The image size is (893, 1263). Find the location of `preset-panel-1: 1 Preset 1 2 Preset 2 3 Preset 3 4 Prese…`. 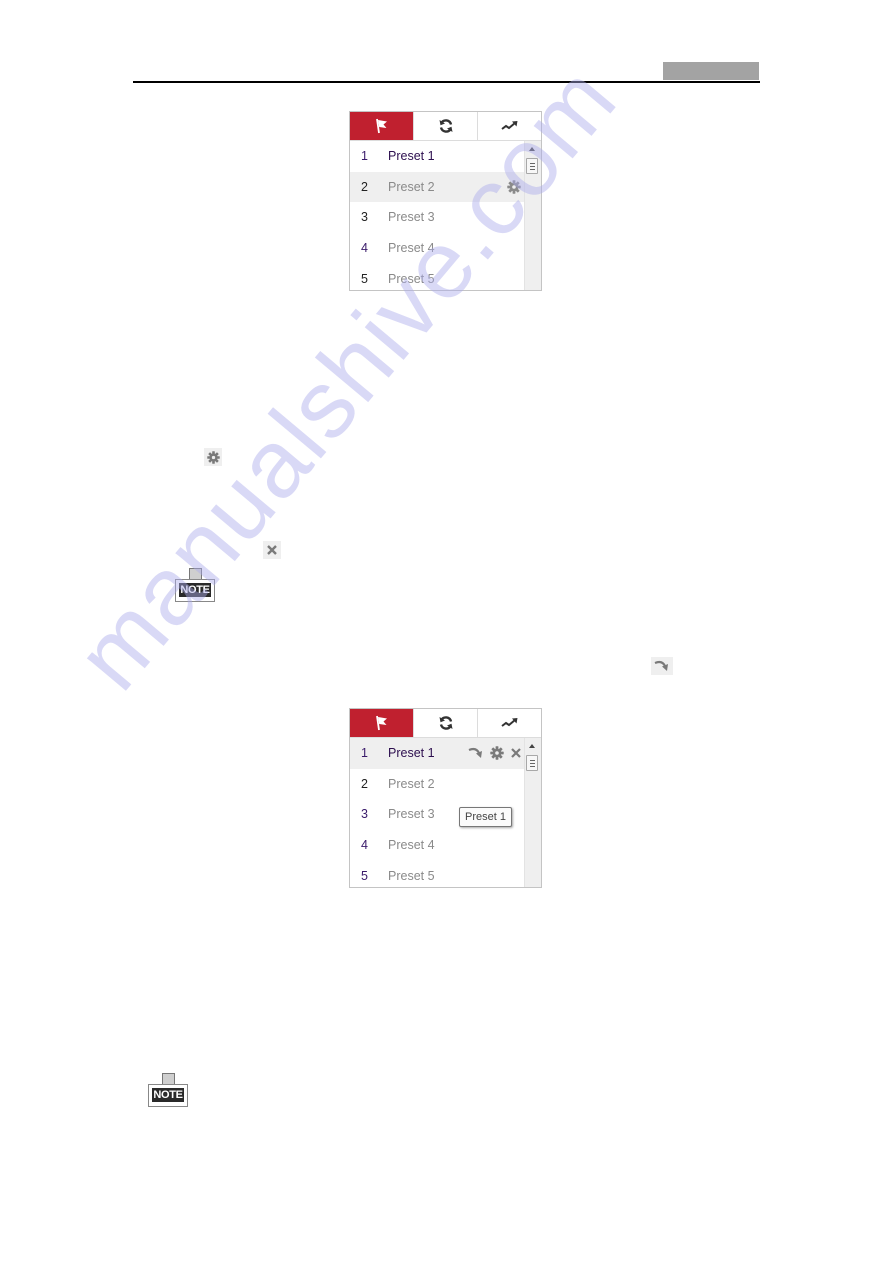

preset-panel-1: 1 Preset 1 2 Preset 2 3 Preset 3 4 Prese… is located at coordinates (445, 201).